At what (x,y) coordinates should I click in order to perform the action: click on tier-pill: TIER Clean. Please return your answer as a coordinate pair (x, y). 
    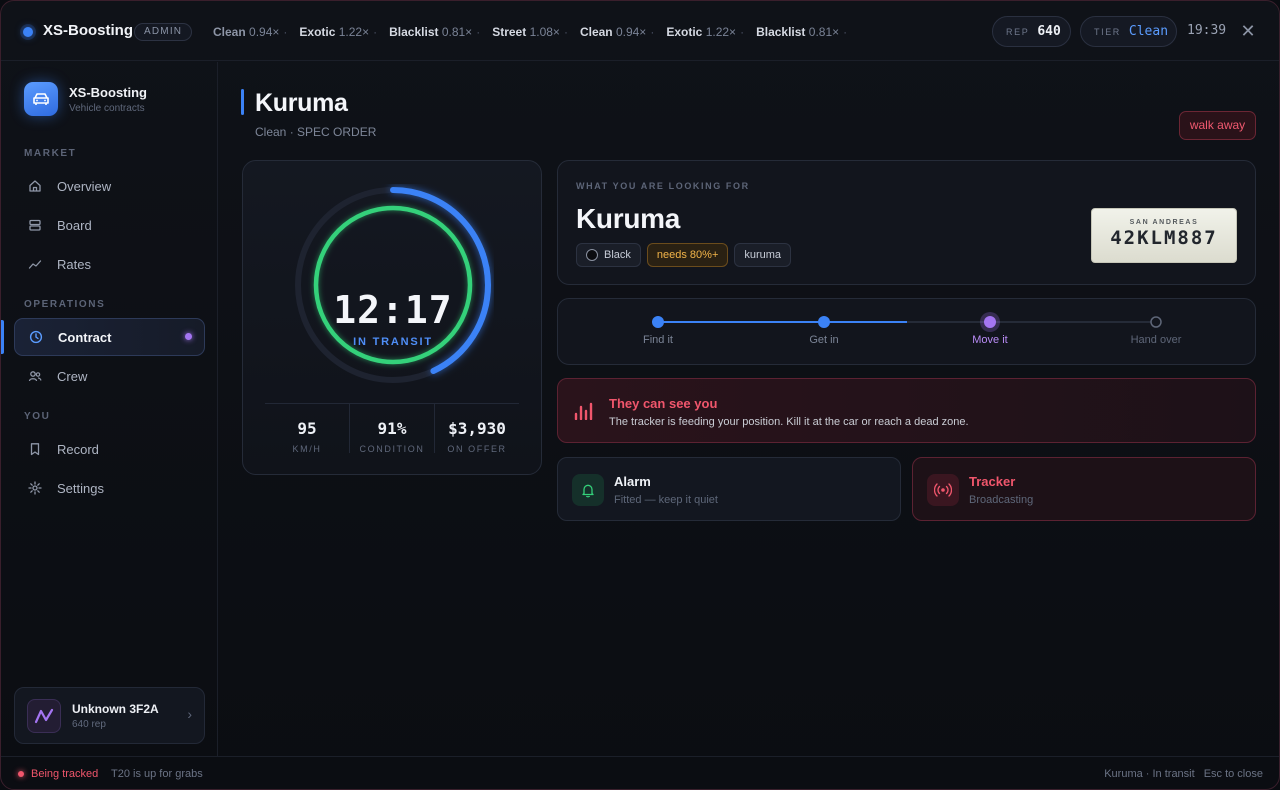
    Looking at the image, I should click on (1128, 31).